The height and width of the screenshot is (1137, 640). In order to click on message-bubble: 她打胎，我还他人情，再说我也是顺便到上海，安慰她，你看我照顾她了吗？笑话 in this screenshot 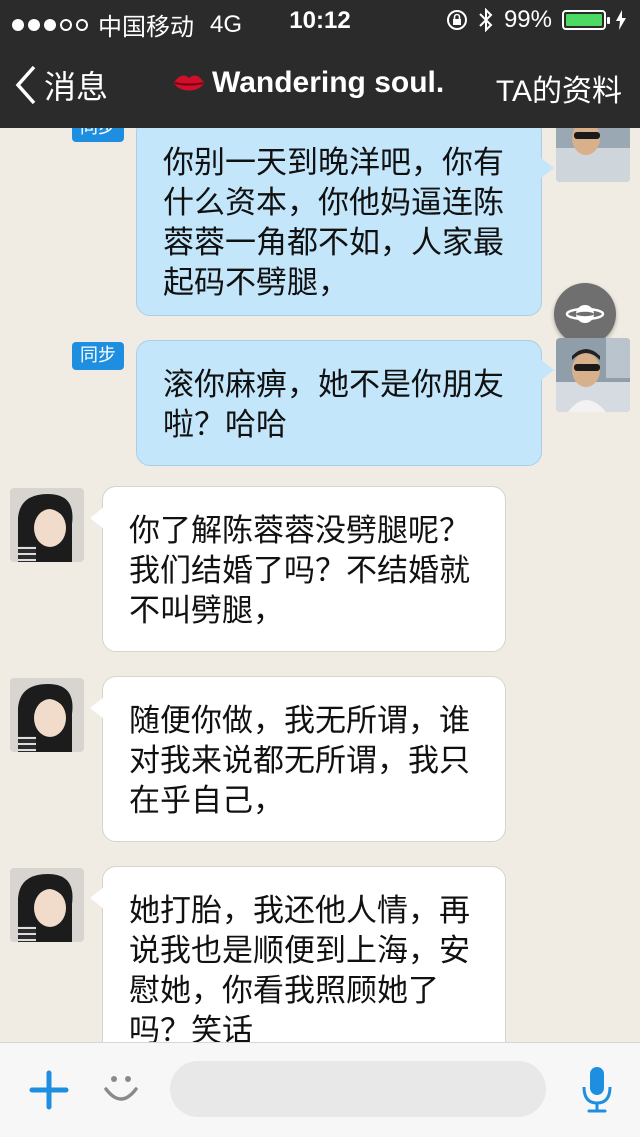, I will do `click(298, 954)`.